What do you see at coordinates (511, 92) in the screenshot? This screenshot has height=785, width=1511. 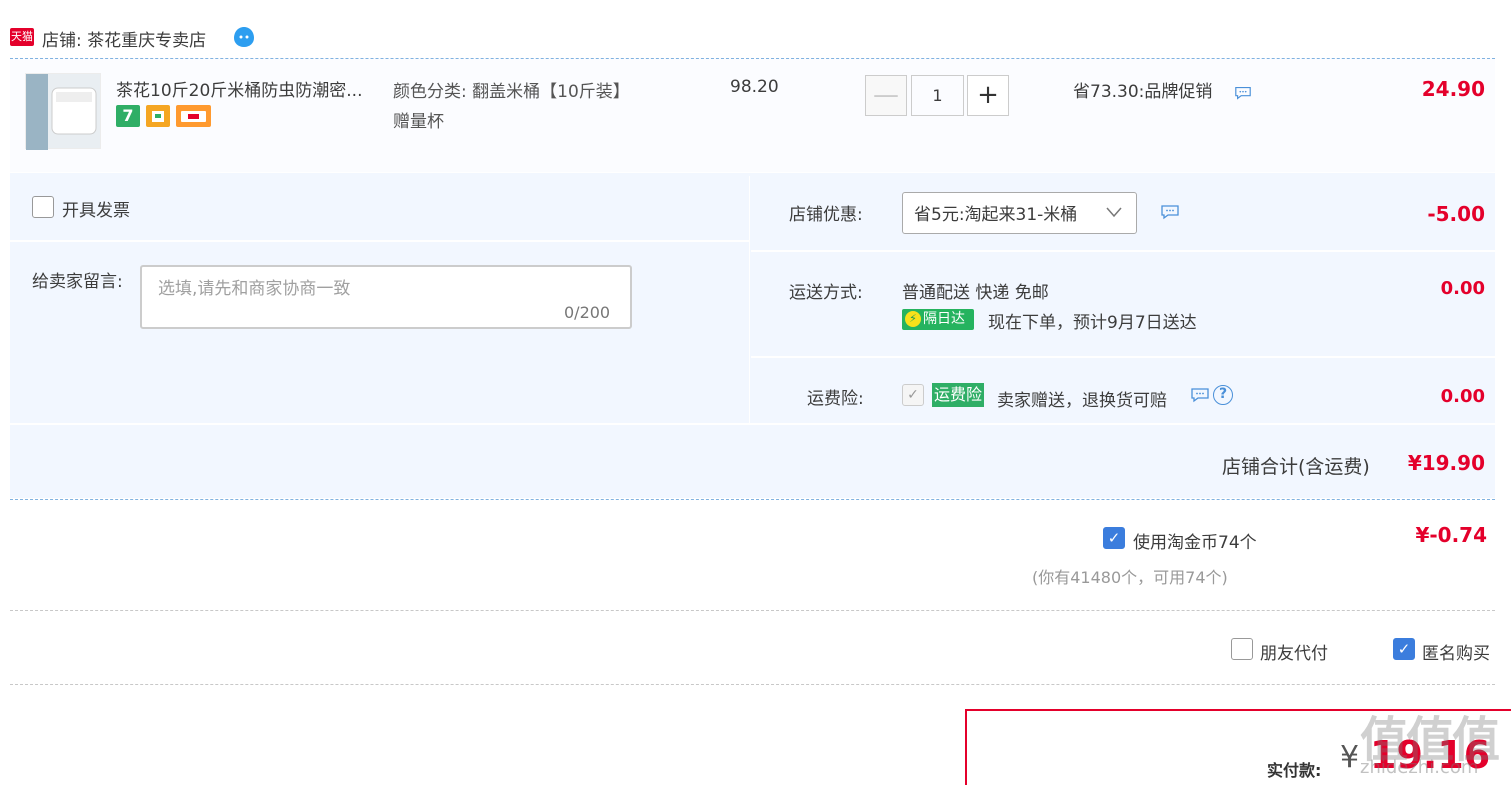 I see `sku-color-category: 颜色分类: 翻盖米桶【10斤装】` at bounding box center [511, 92].